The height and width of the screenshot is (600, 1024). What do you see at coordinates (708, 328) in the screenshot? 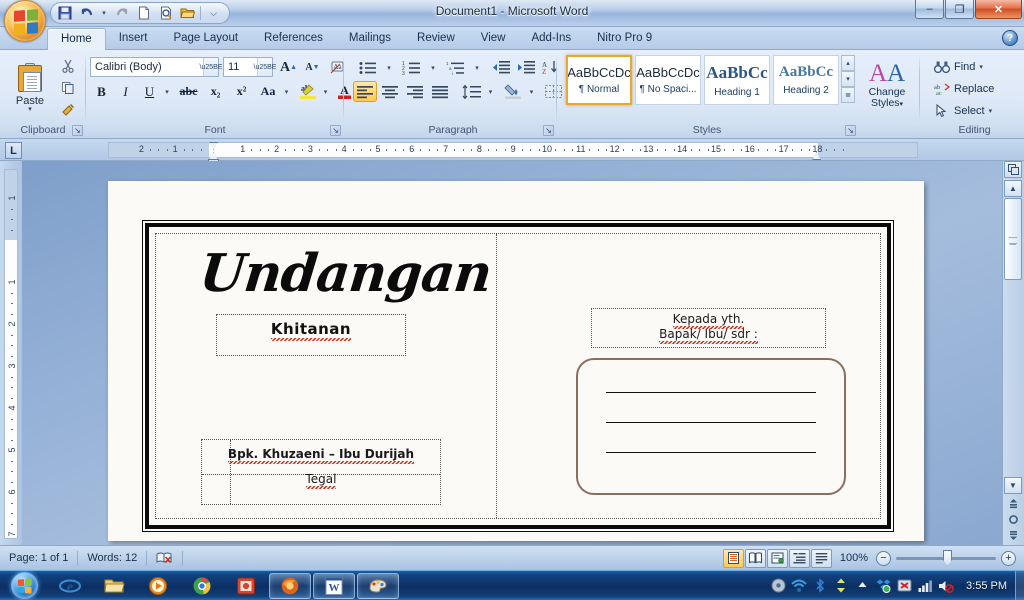
I see `recipient-box: Kepada yth. Bapak/ Ibu/ sdr :` at bounding box center [708, 328].